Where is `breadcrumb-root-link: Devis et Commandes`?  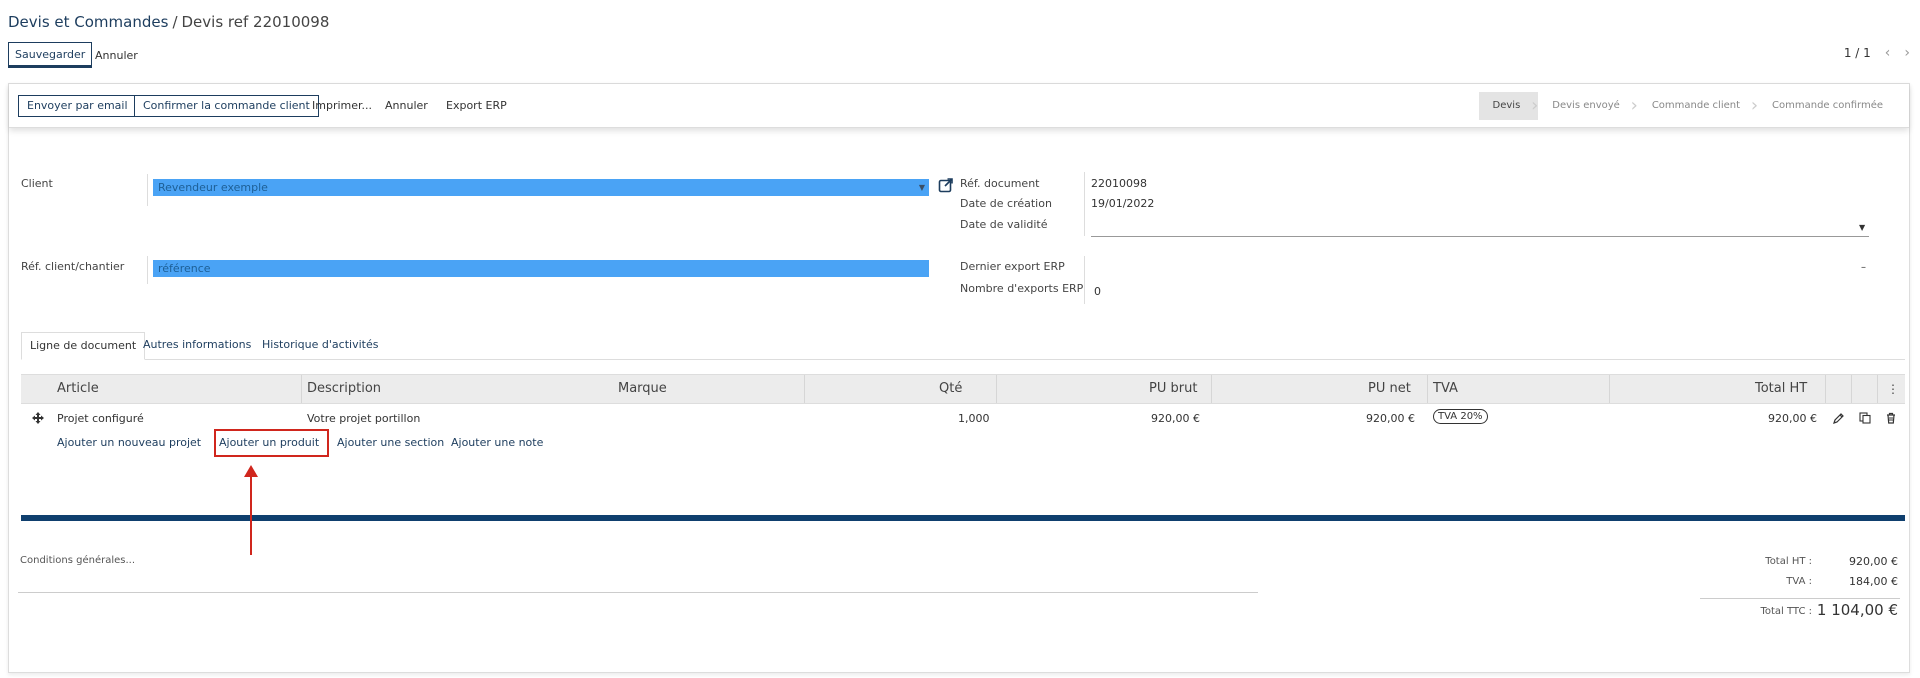 breadcrumb-root-link: Devis et Commandes is located at coordinates (88, 22).